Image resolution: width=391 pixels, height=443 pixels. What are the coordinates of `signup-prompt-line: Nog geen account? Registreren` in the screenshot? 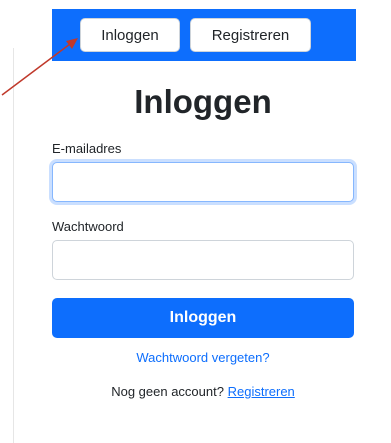 It's located at (203, 391).